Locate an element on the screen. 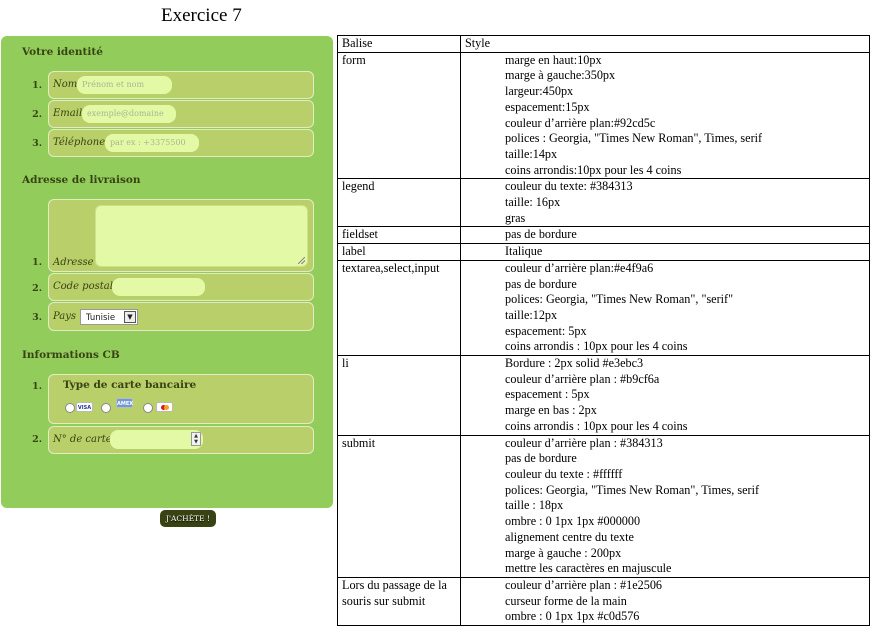 The width and height of the screenshot is (881, 640). list-item-email: Email exemple@domaine is located at coordinates (181, 114).